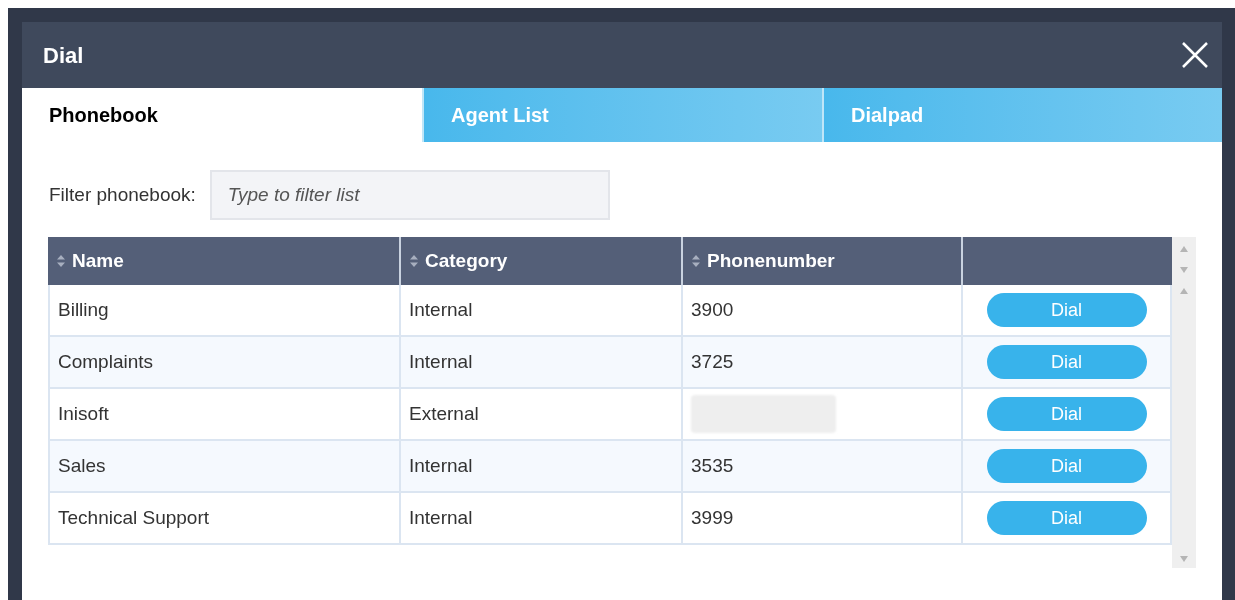  I want to click on table-cell-text: 3725, so click(712, 361).